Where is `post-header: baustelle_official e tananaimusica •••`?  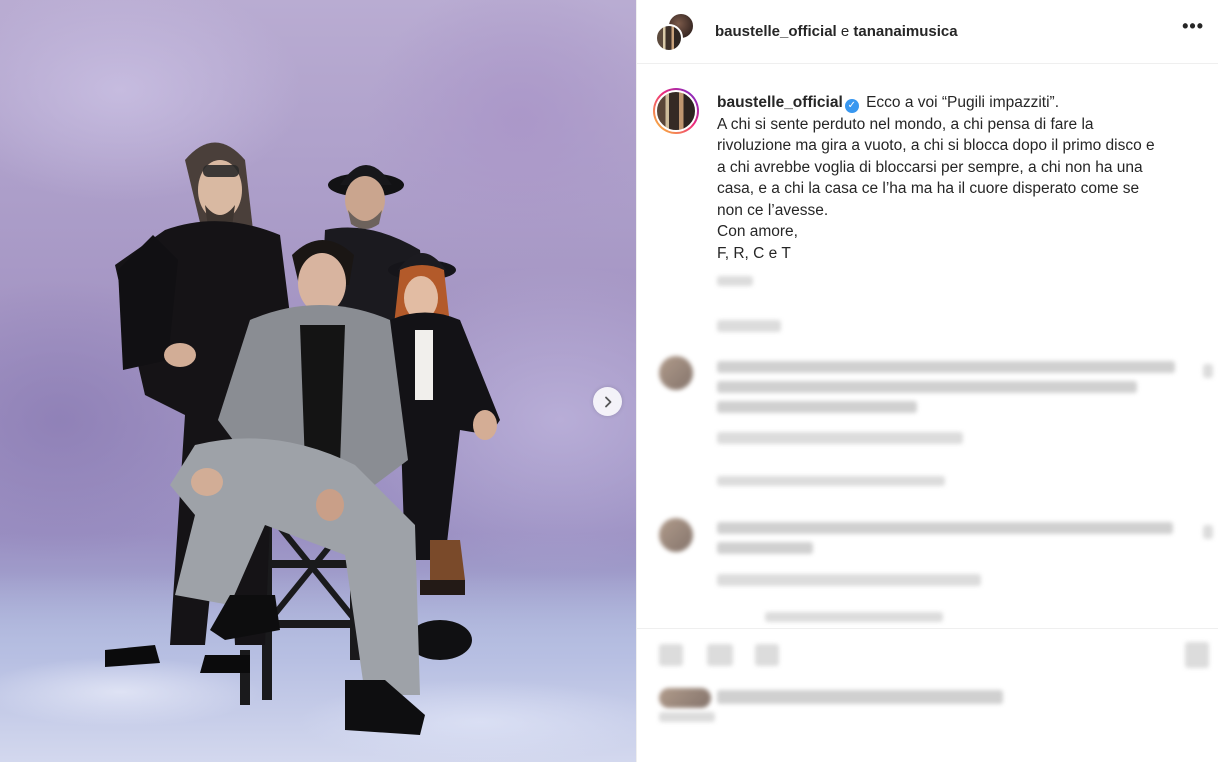
post-header: baustelle_official e tananaimusica ••• is located at coordinates (927, 32).